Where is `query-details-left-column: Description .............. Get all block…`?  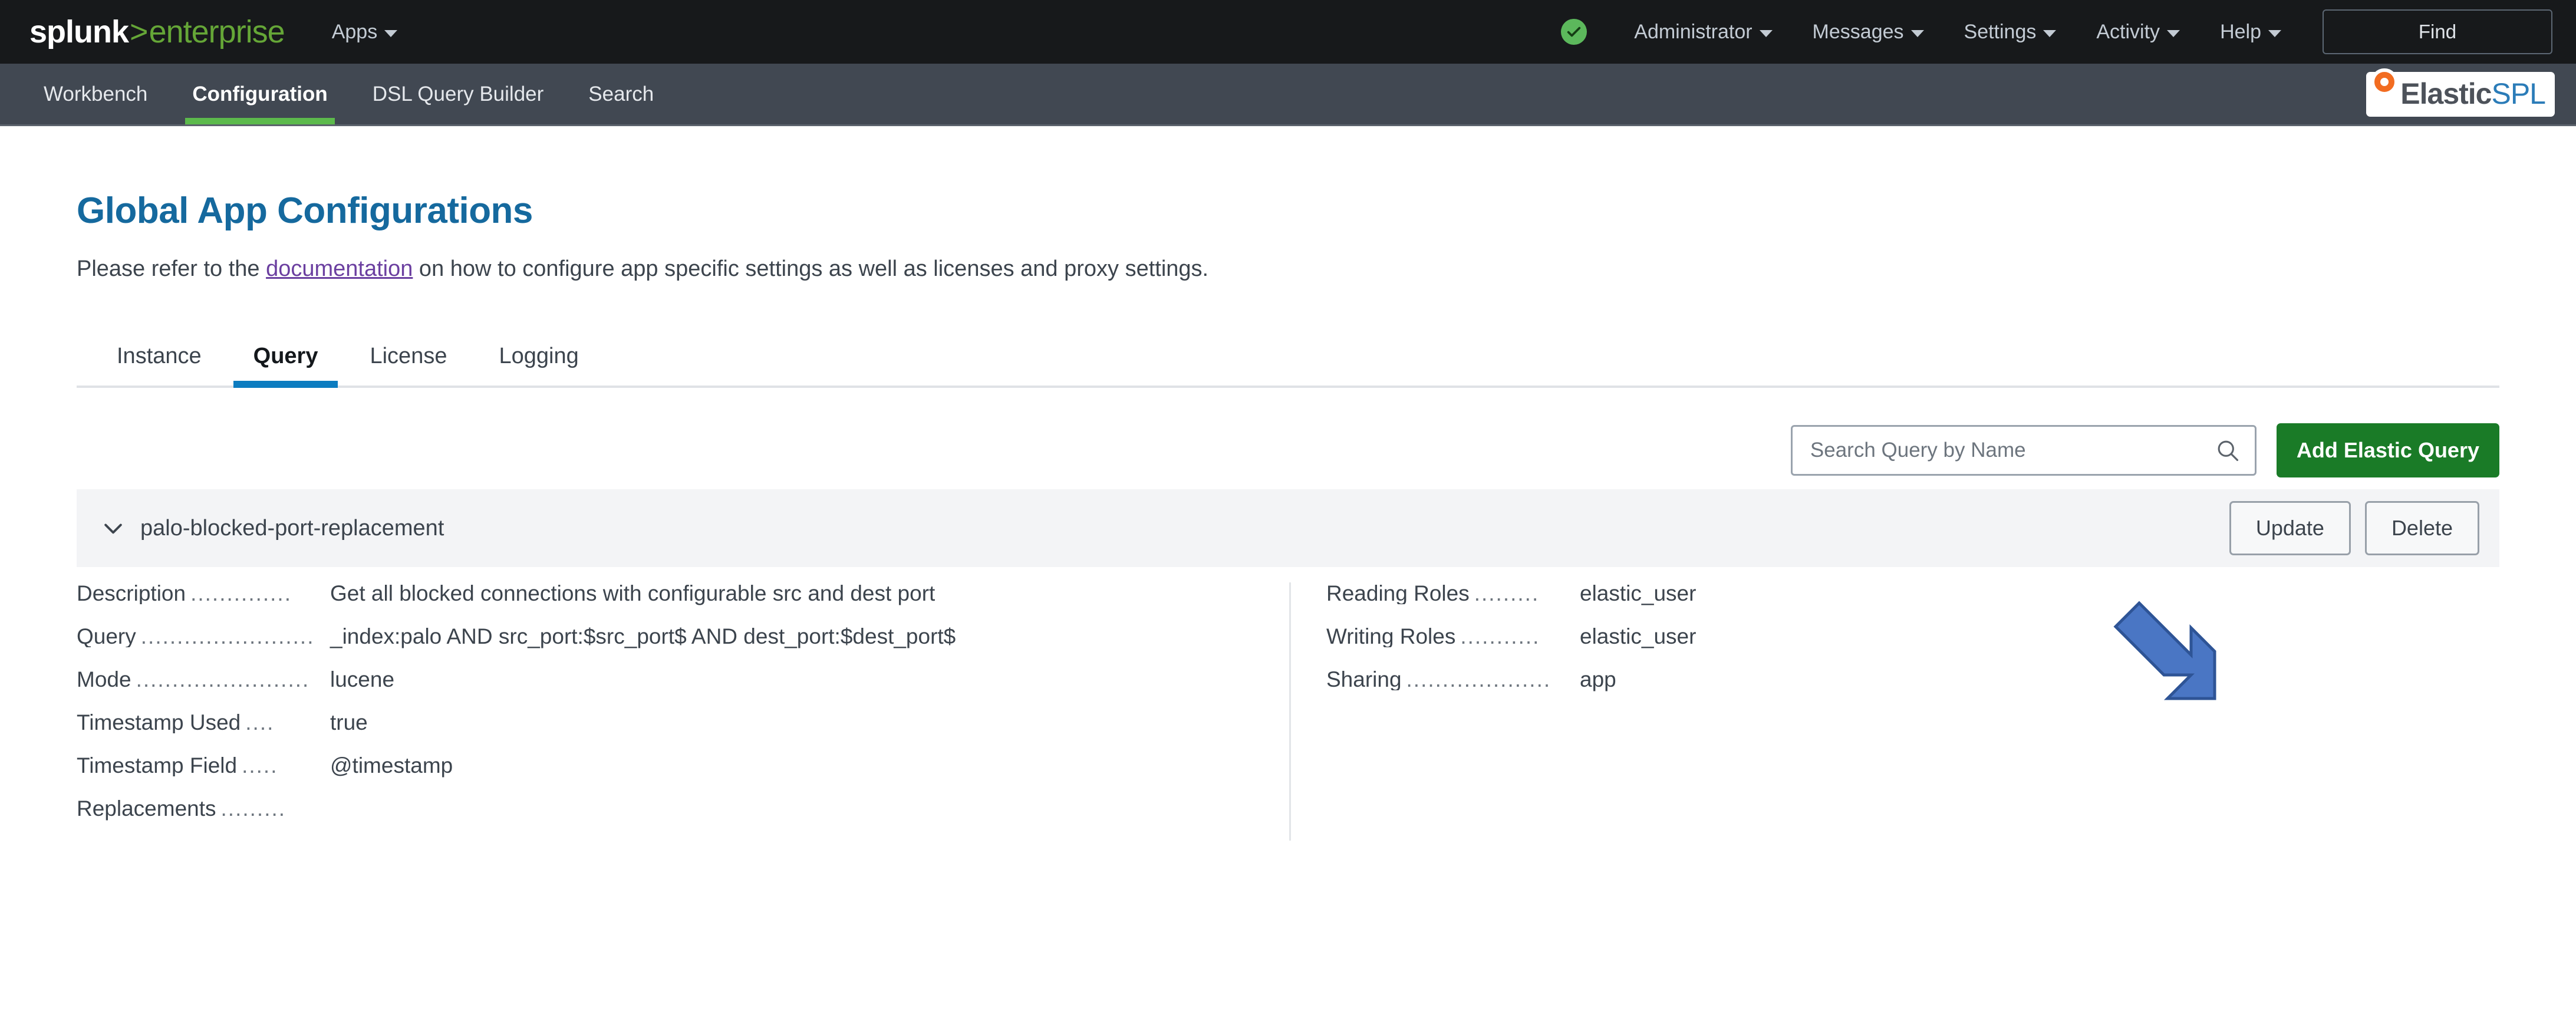 query-details-left-column: Description .............. Get all block… is located at coordinates (684, 711).